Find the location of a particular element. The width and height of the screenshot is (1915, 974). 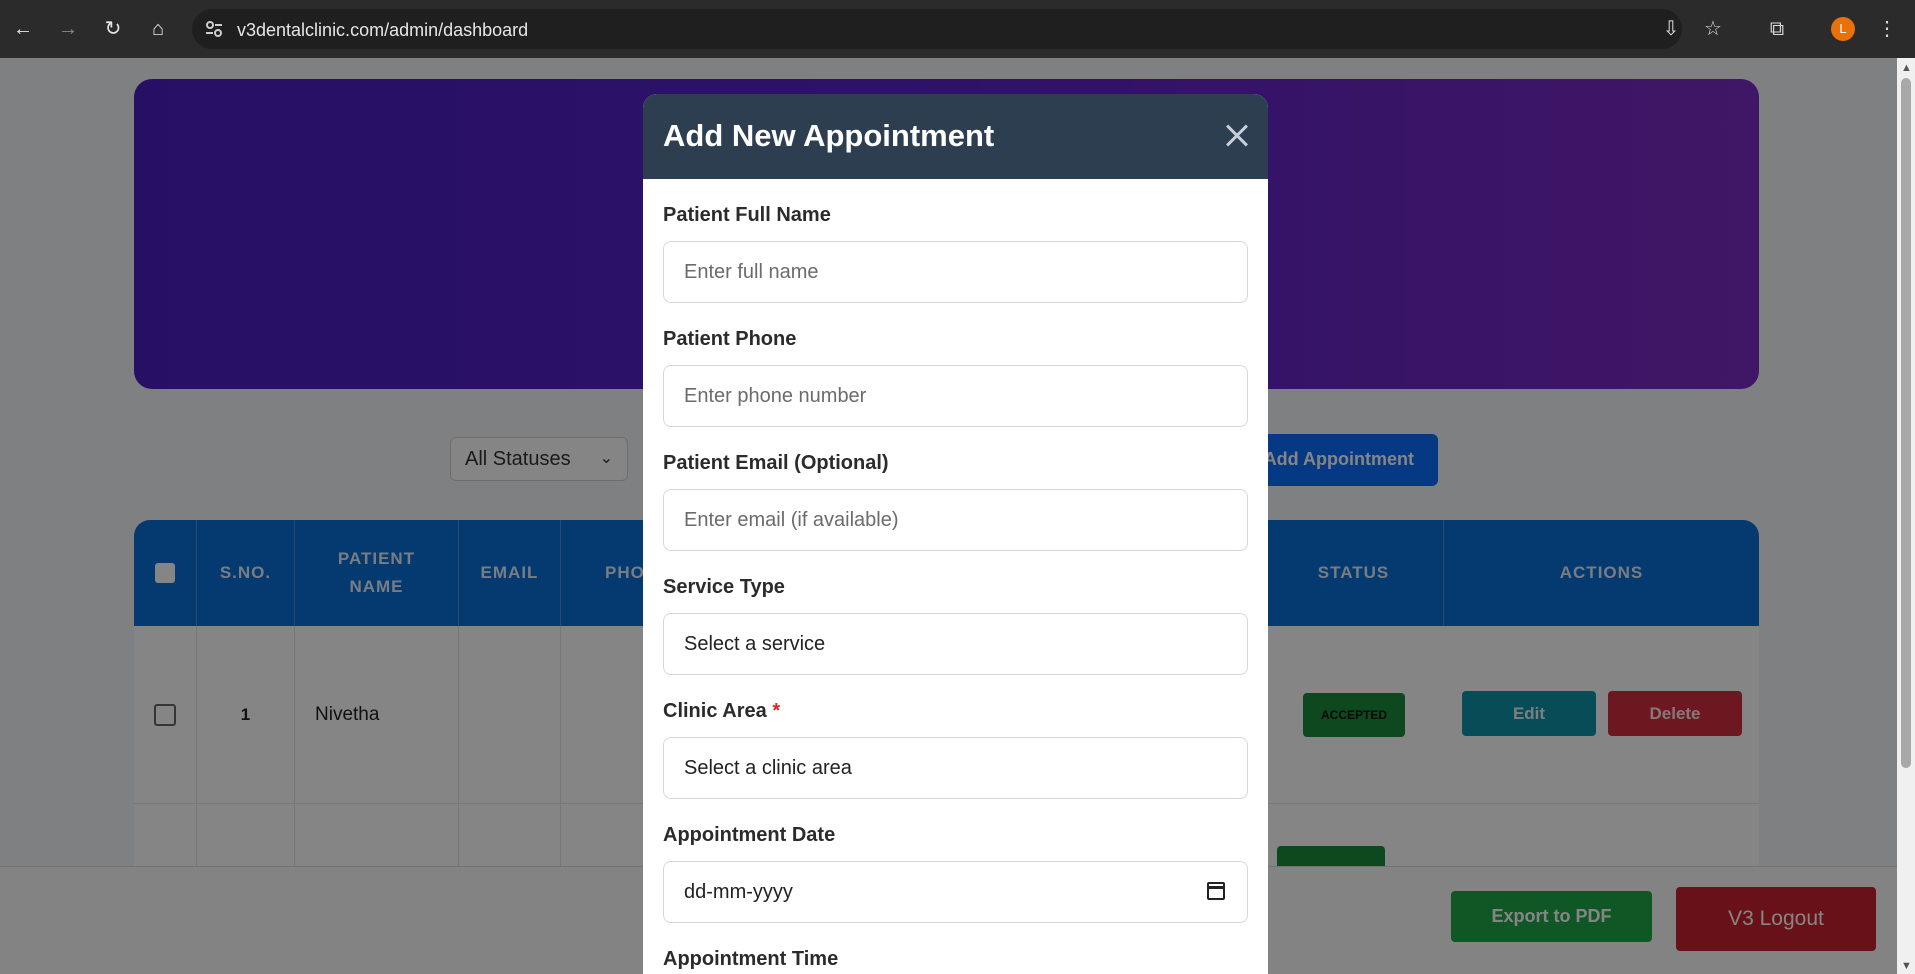

patient-name-input is located at coordinates (955, 272).